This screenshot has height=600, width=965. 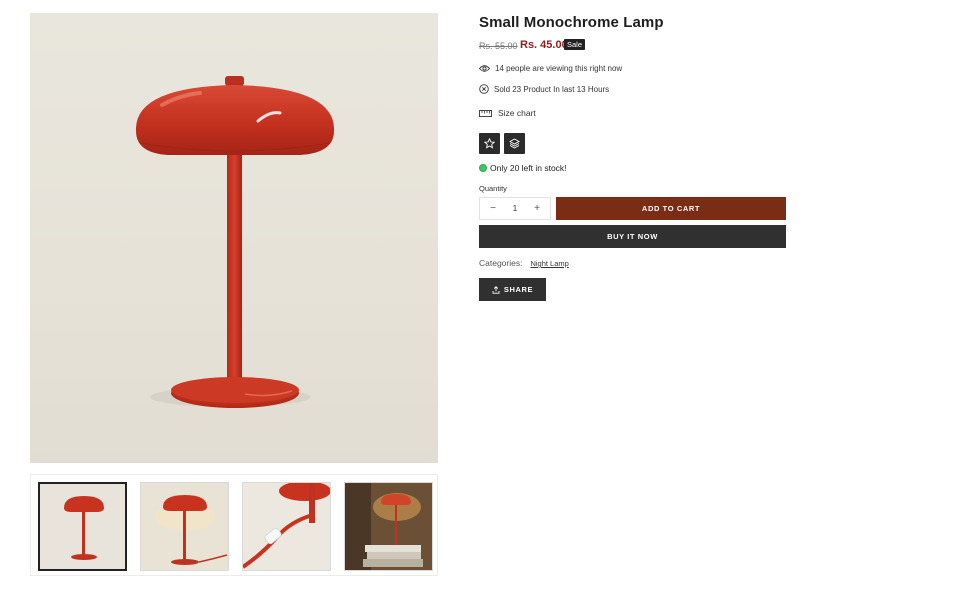 What do you see at coordinates (493, 208) in the screenshot?
I see `quantity-decrease-button: −` at bounding box center [493, 208].